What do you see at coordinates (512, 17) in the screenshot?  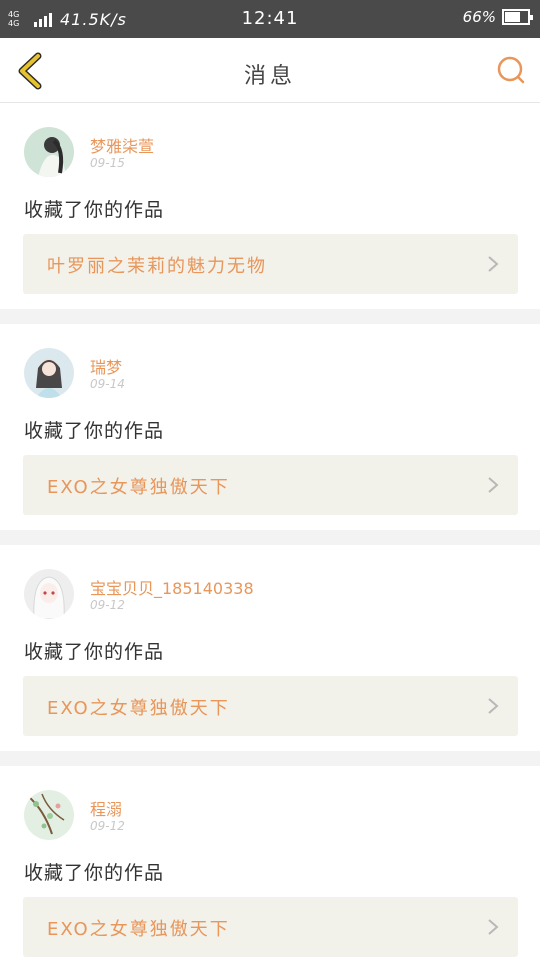 I see `battery-fill` at bounding box center [512, 17].